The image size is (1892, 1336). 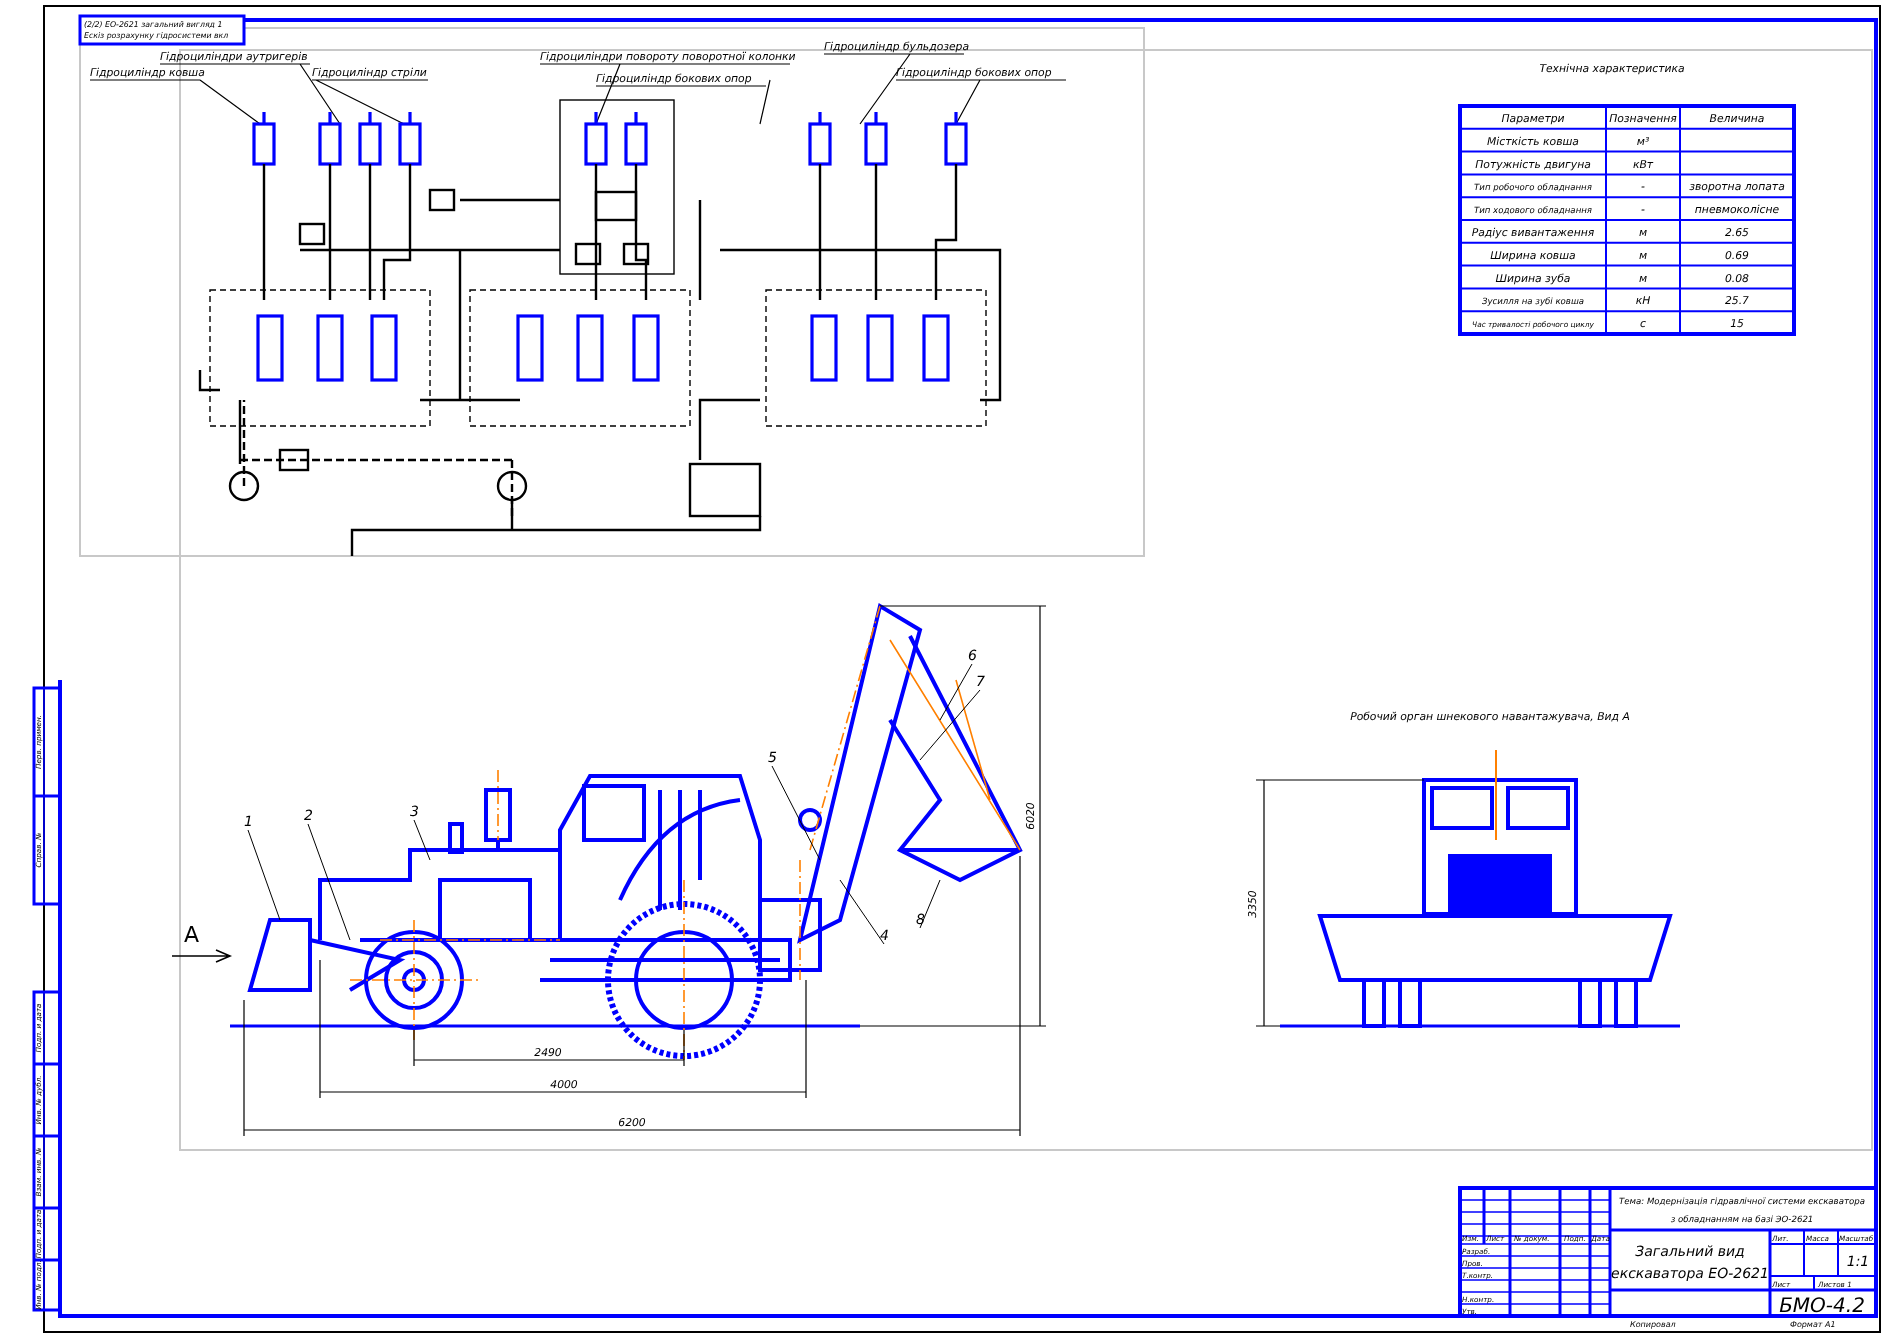 I want to click on view-arrow-label: А, so click(x=192, y=935).